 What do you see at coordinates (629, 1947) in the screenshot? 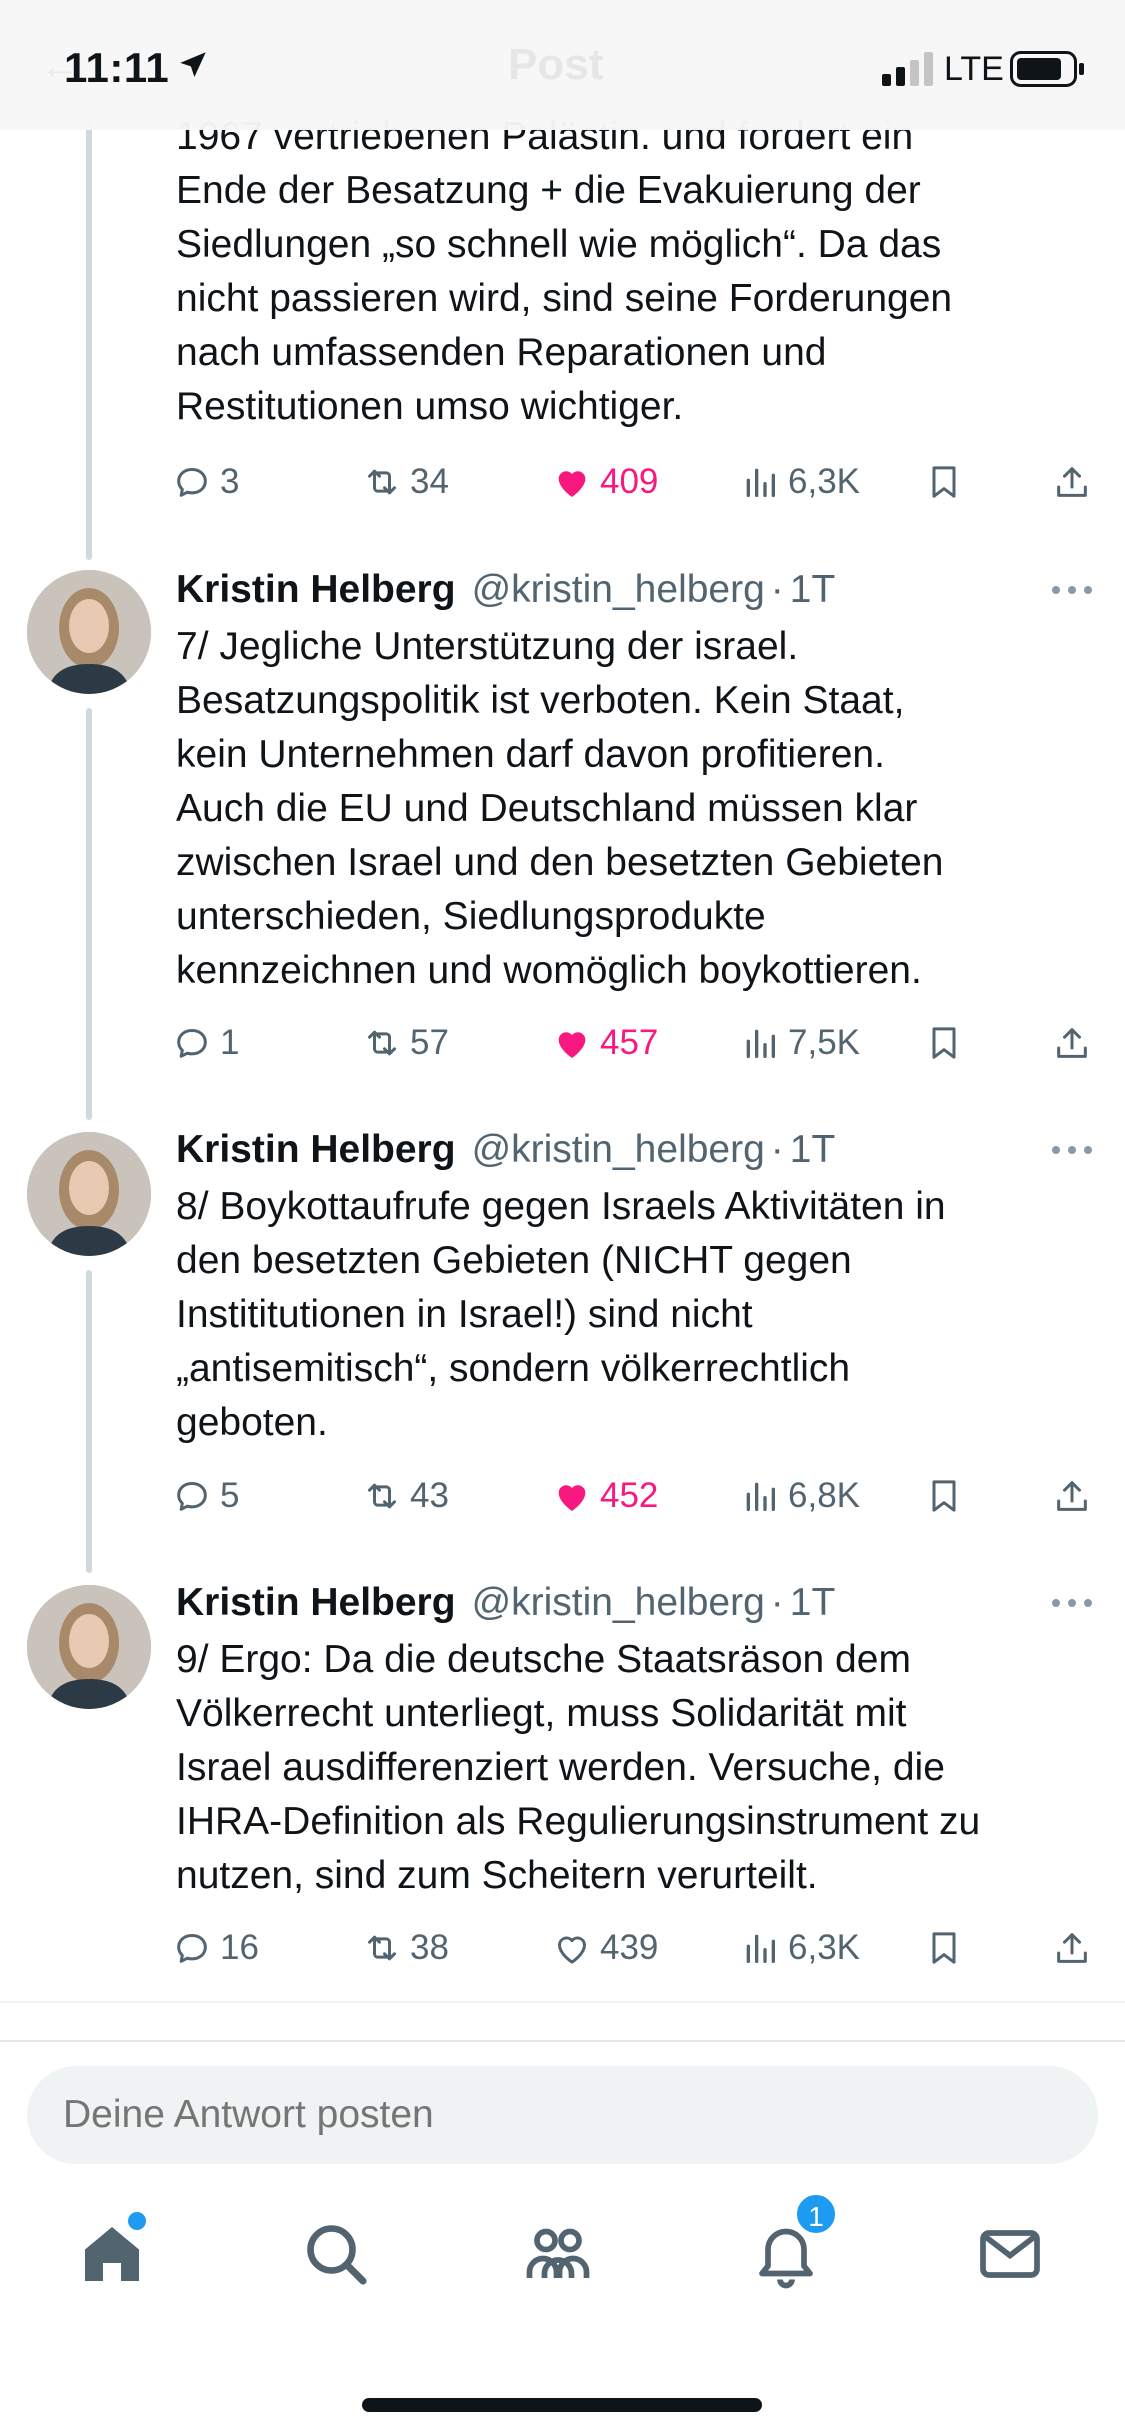
I see `like-count: 439` at bounding box center [629, 1947].